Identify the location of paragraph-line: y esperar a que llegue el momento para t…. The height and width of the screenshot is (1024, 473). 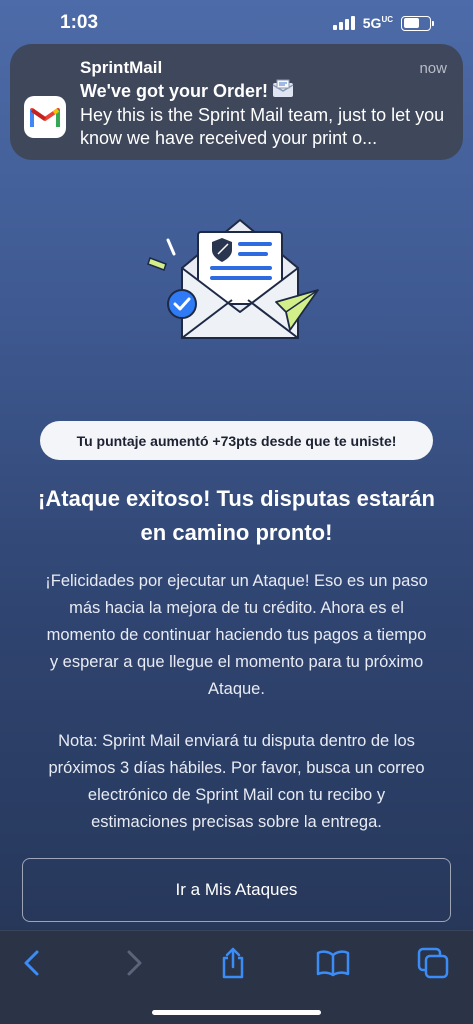
(236, 662).